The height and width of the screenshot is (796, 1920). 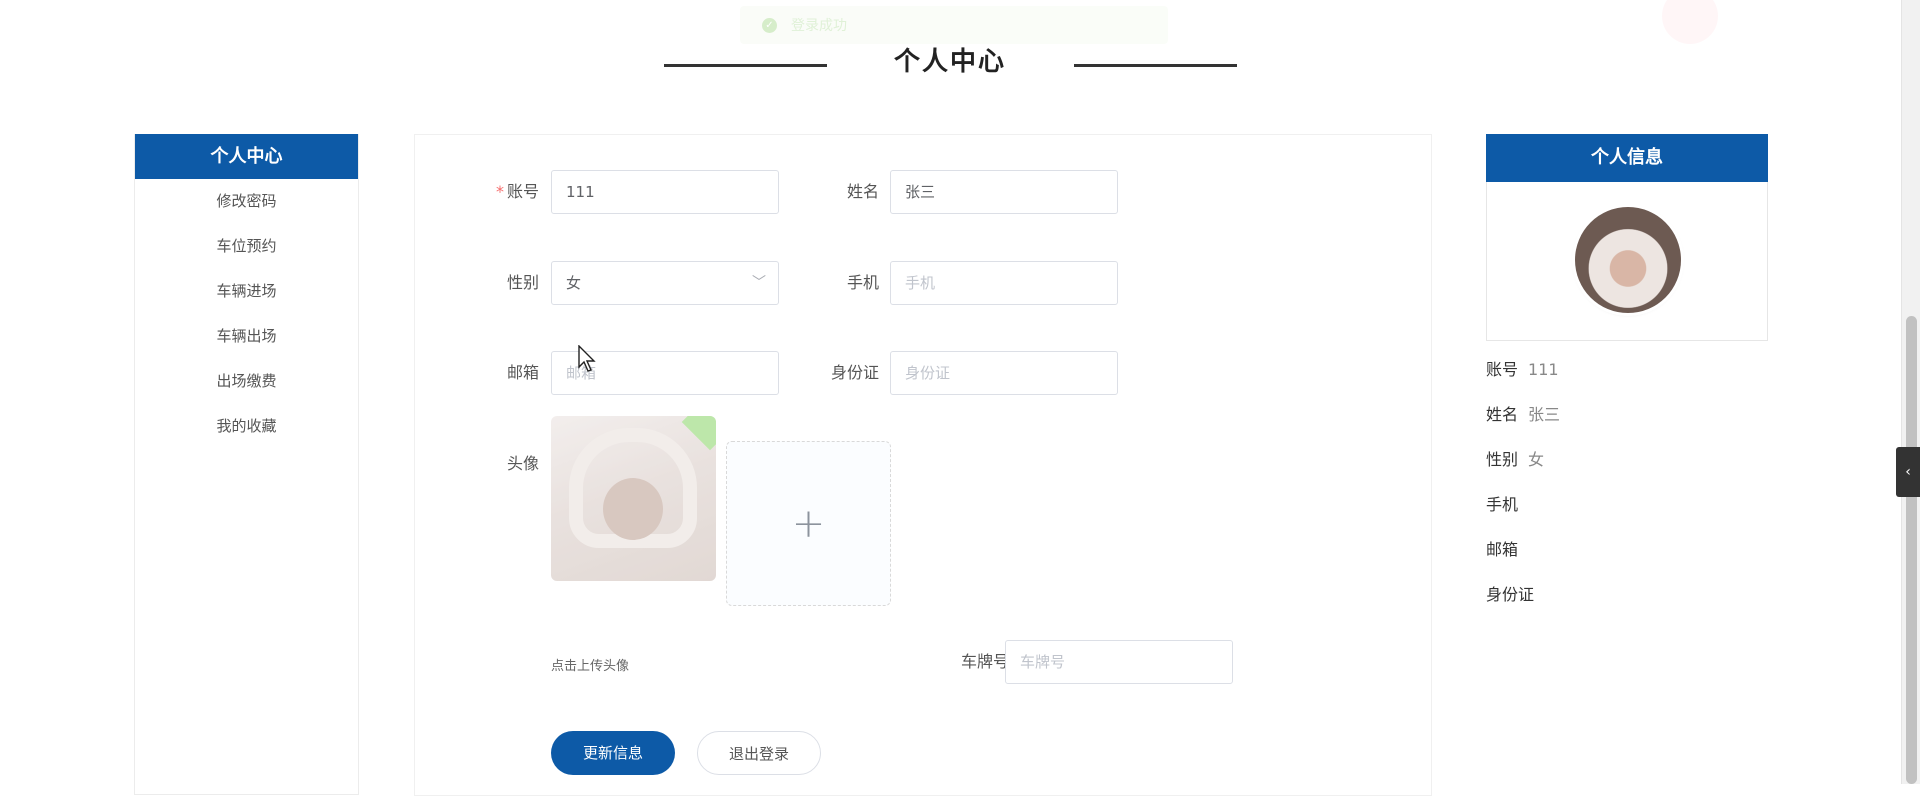 What do you see at coordinates (1627, 158) in the screenshot?
I see `info-card-title: 个人信息` at bounding box center [1627, 158].